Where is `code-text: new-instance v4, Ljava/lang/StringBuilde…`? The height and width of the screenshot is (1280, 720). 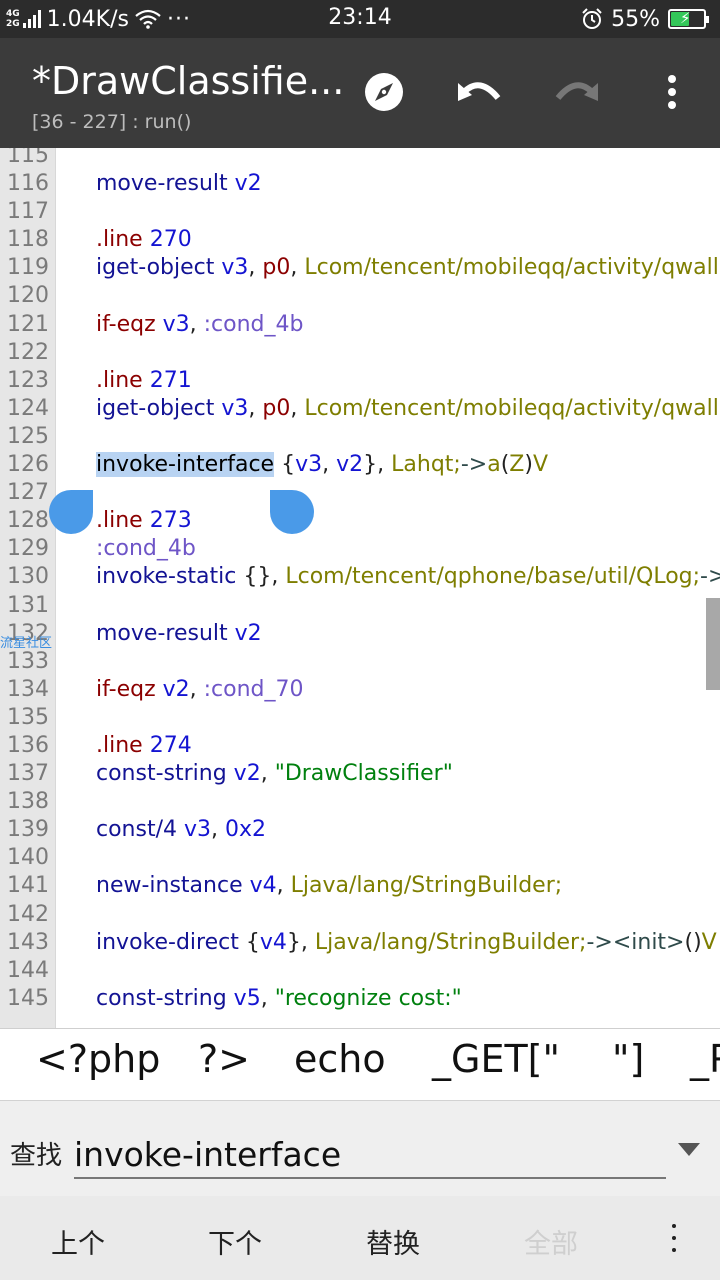 code-text: new-instance v4, Ljava/lang/StringBuilde… is located at coordinates (329, 886).